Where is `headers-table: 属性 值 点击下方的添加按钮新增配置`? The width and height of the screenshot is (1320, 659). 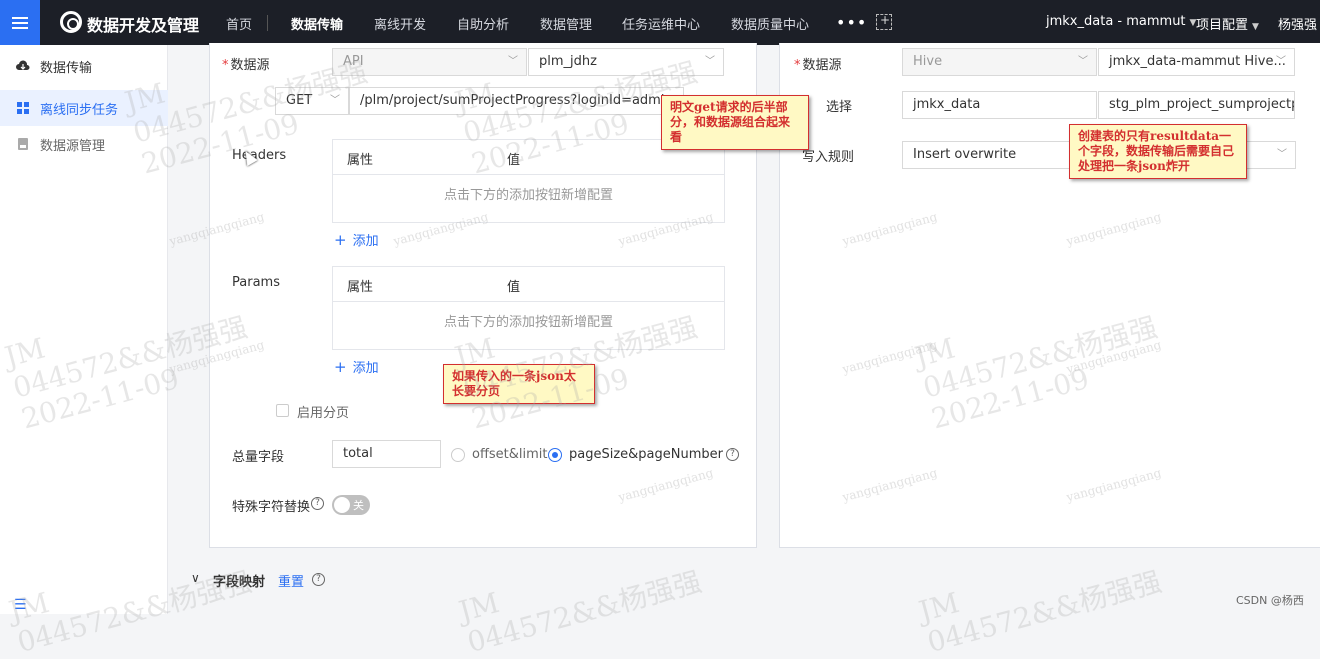 headers-table: 属性 值 点击下方的添加按钮新增配置 is located at coordinates (528, 181).